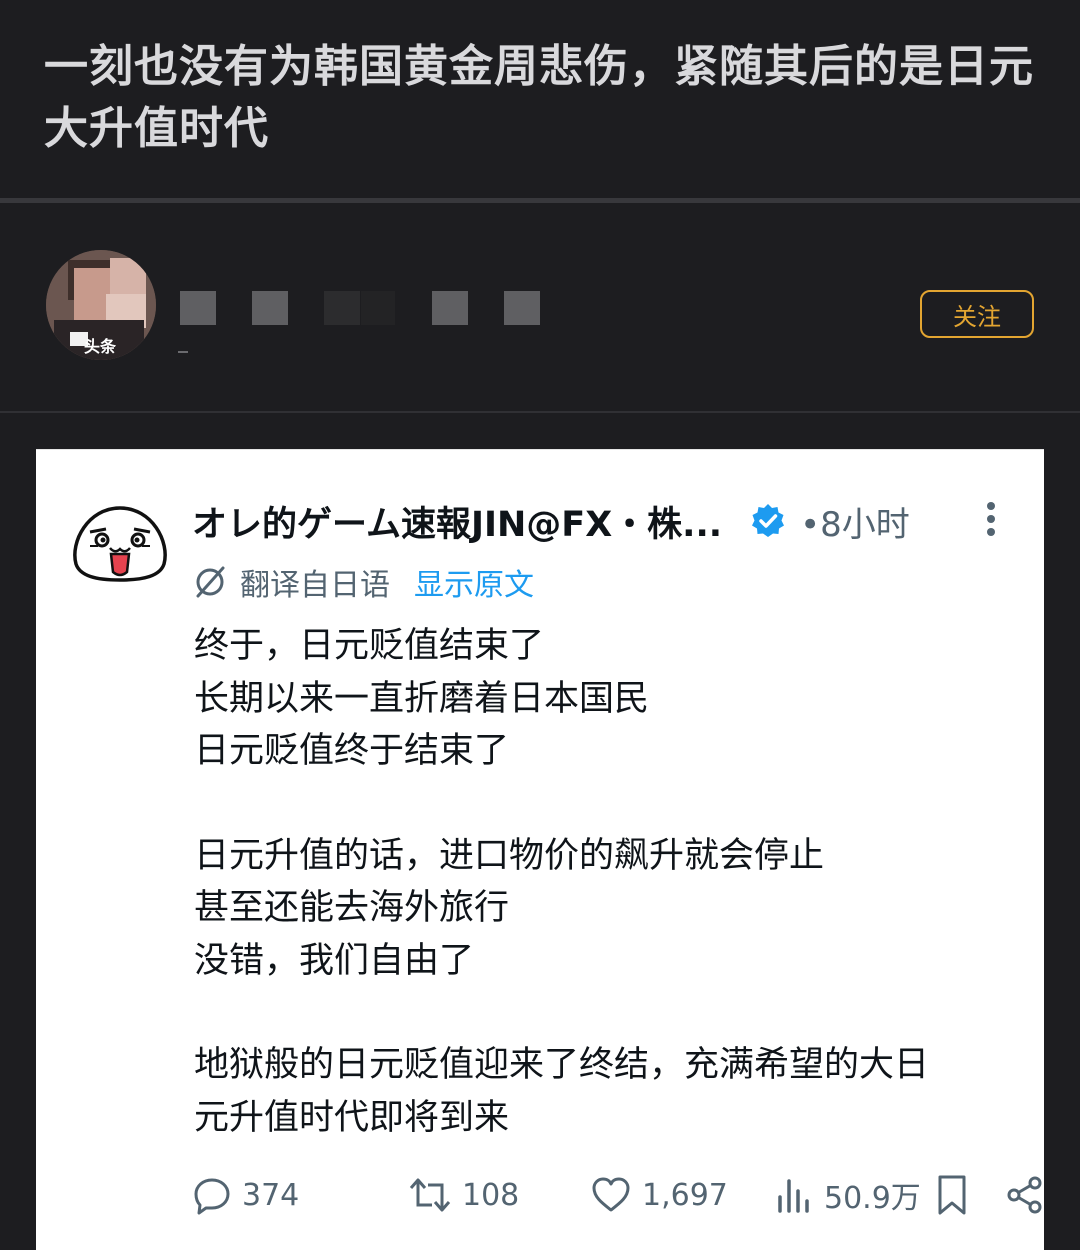 The image size is (1080, 1250). What do you see at coordinates (685, 1195) in the screenshot?
I see `like-count: 1,697` at bounding box center [685, 1195].